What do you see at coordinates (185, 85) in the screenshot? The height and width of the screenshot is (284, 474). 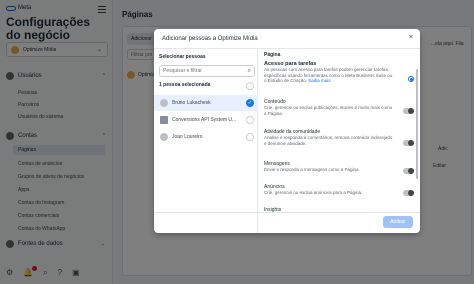 I see `selected-count: 1 pessoa selecionada` at bounding box center [185, 85].